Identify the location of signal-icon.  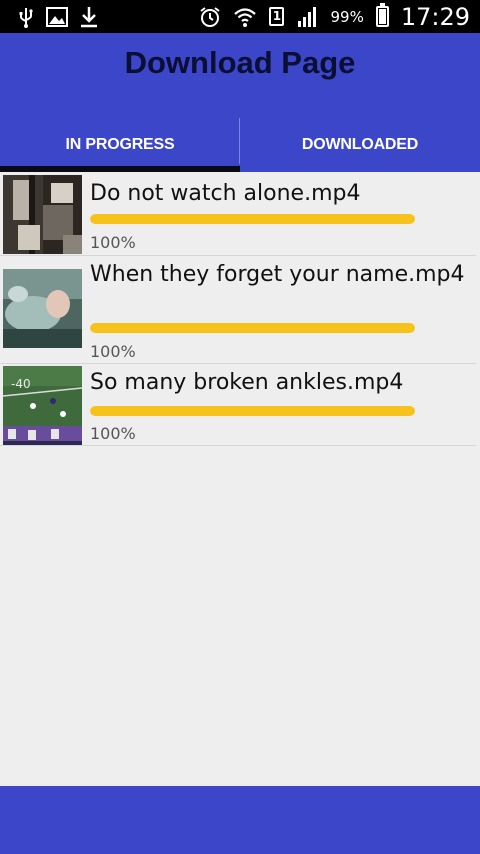
(307, 17).